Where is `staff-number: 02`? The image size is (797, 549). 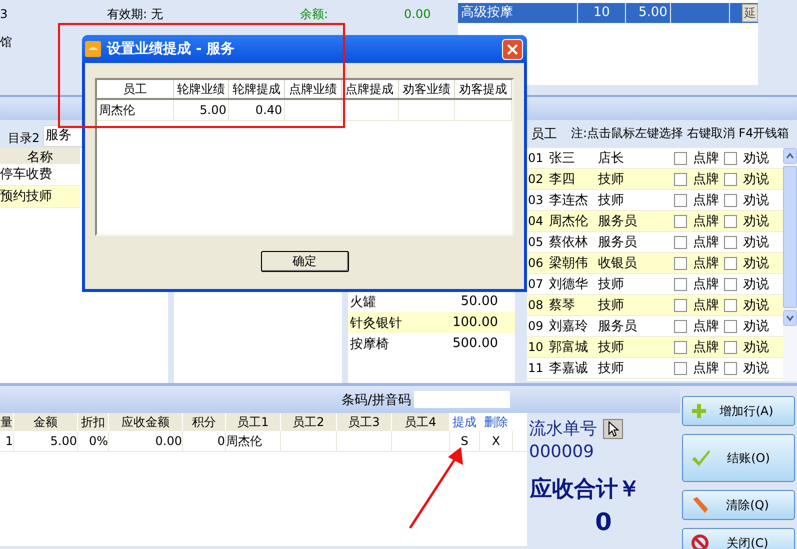 staff-number: 02 is located at coordinates (535, 179).